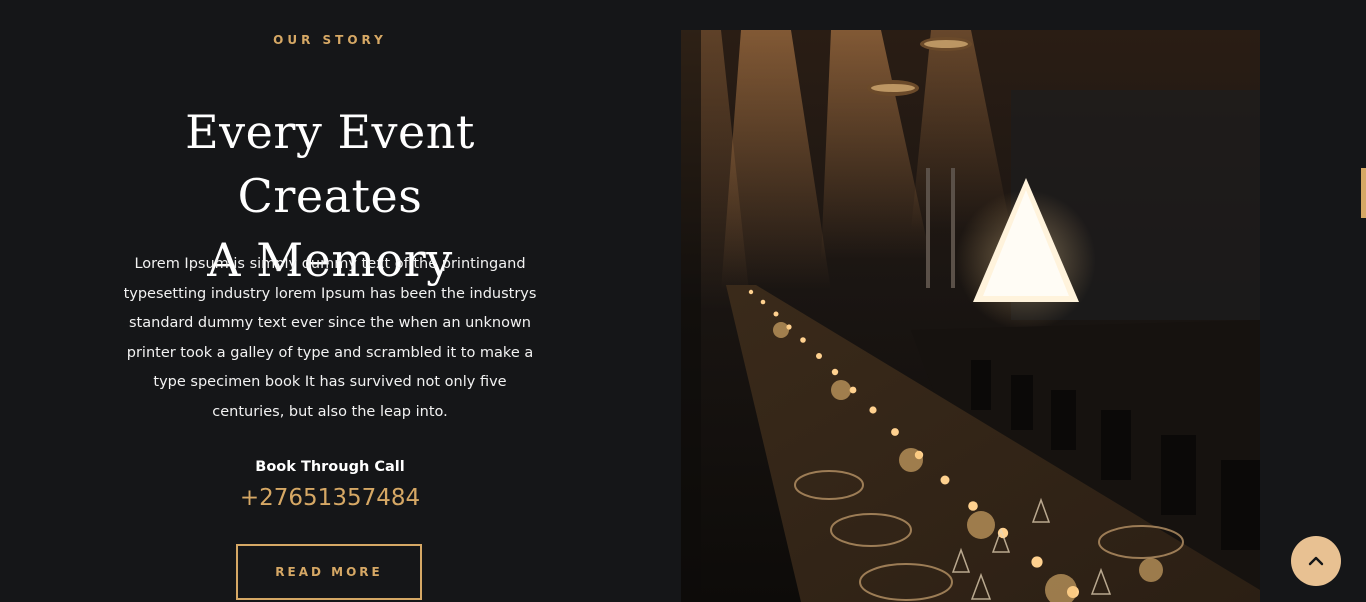 The height and width of the screenshot is (602, 1366). What do you see at coordinates (1363, 193) in the screenshot?
I see `side-tab-marker` at bounding box center [1363, 193].